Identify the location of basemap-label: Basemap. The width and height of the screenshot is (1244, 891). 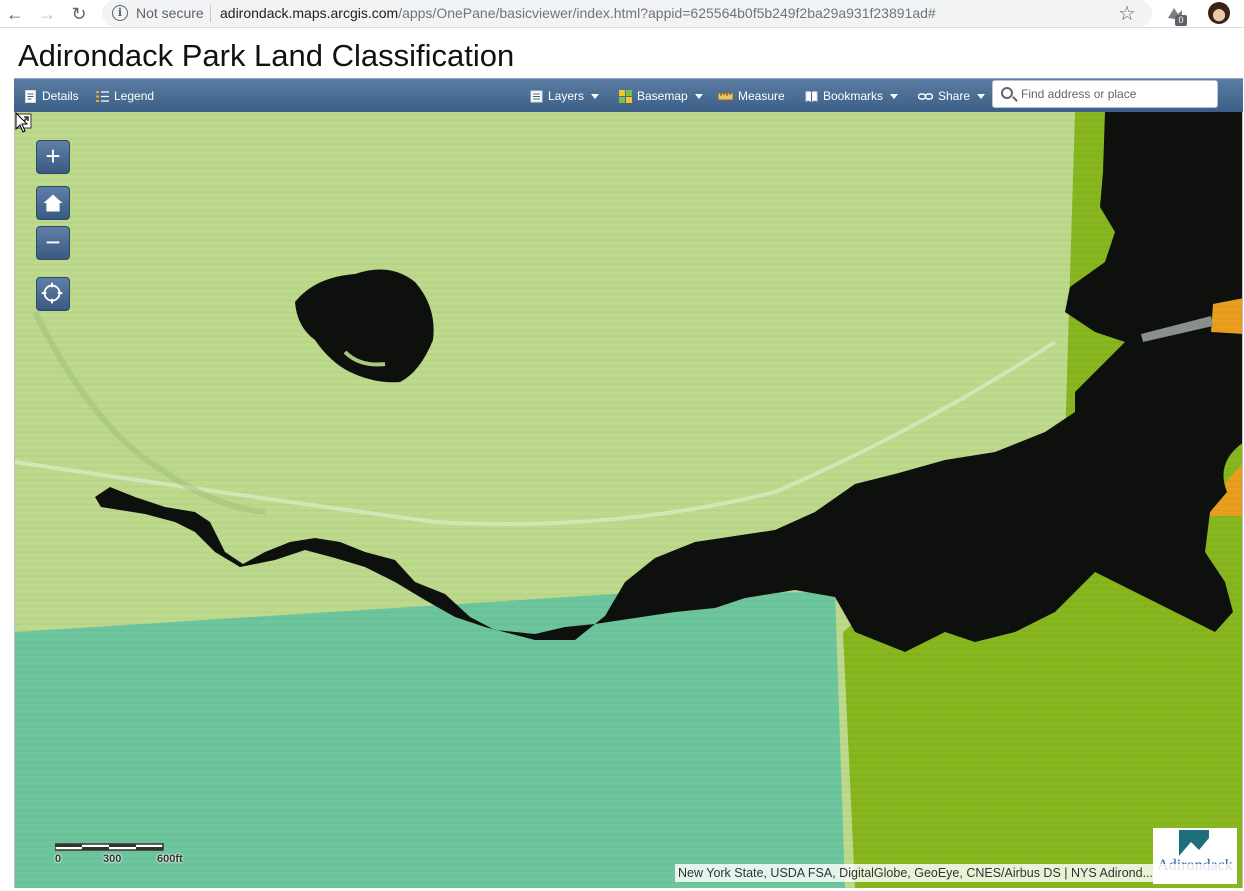
(662, 96).